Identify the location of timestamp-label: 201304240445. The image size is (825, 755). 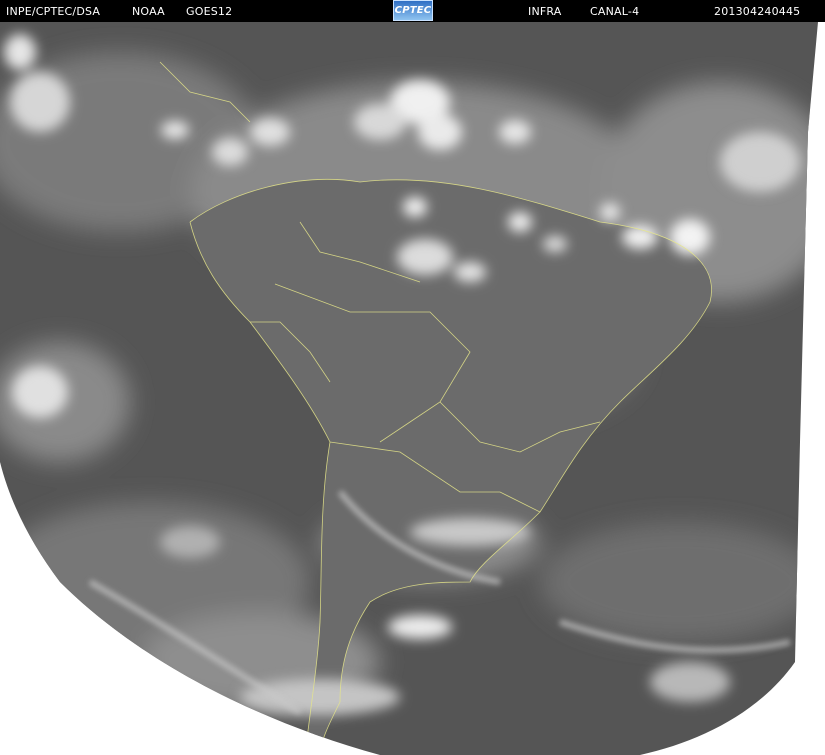
(757, 11).